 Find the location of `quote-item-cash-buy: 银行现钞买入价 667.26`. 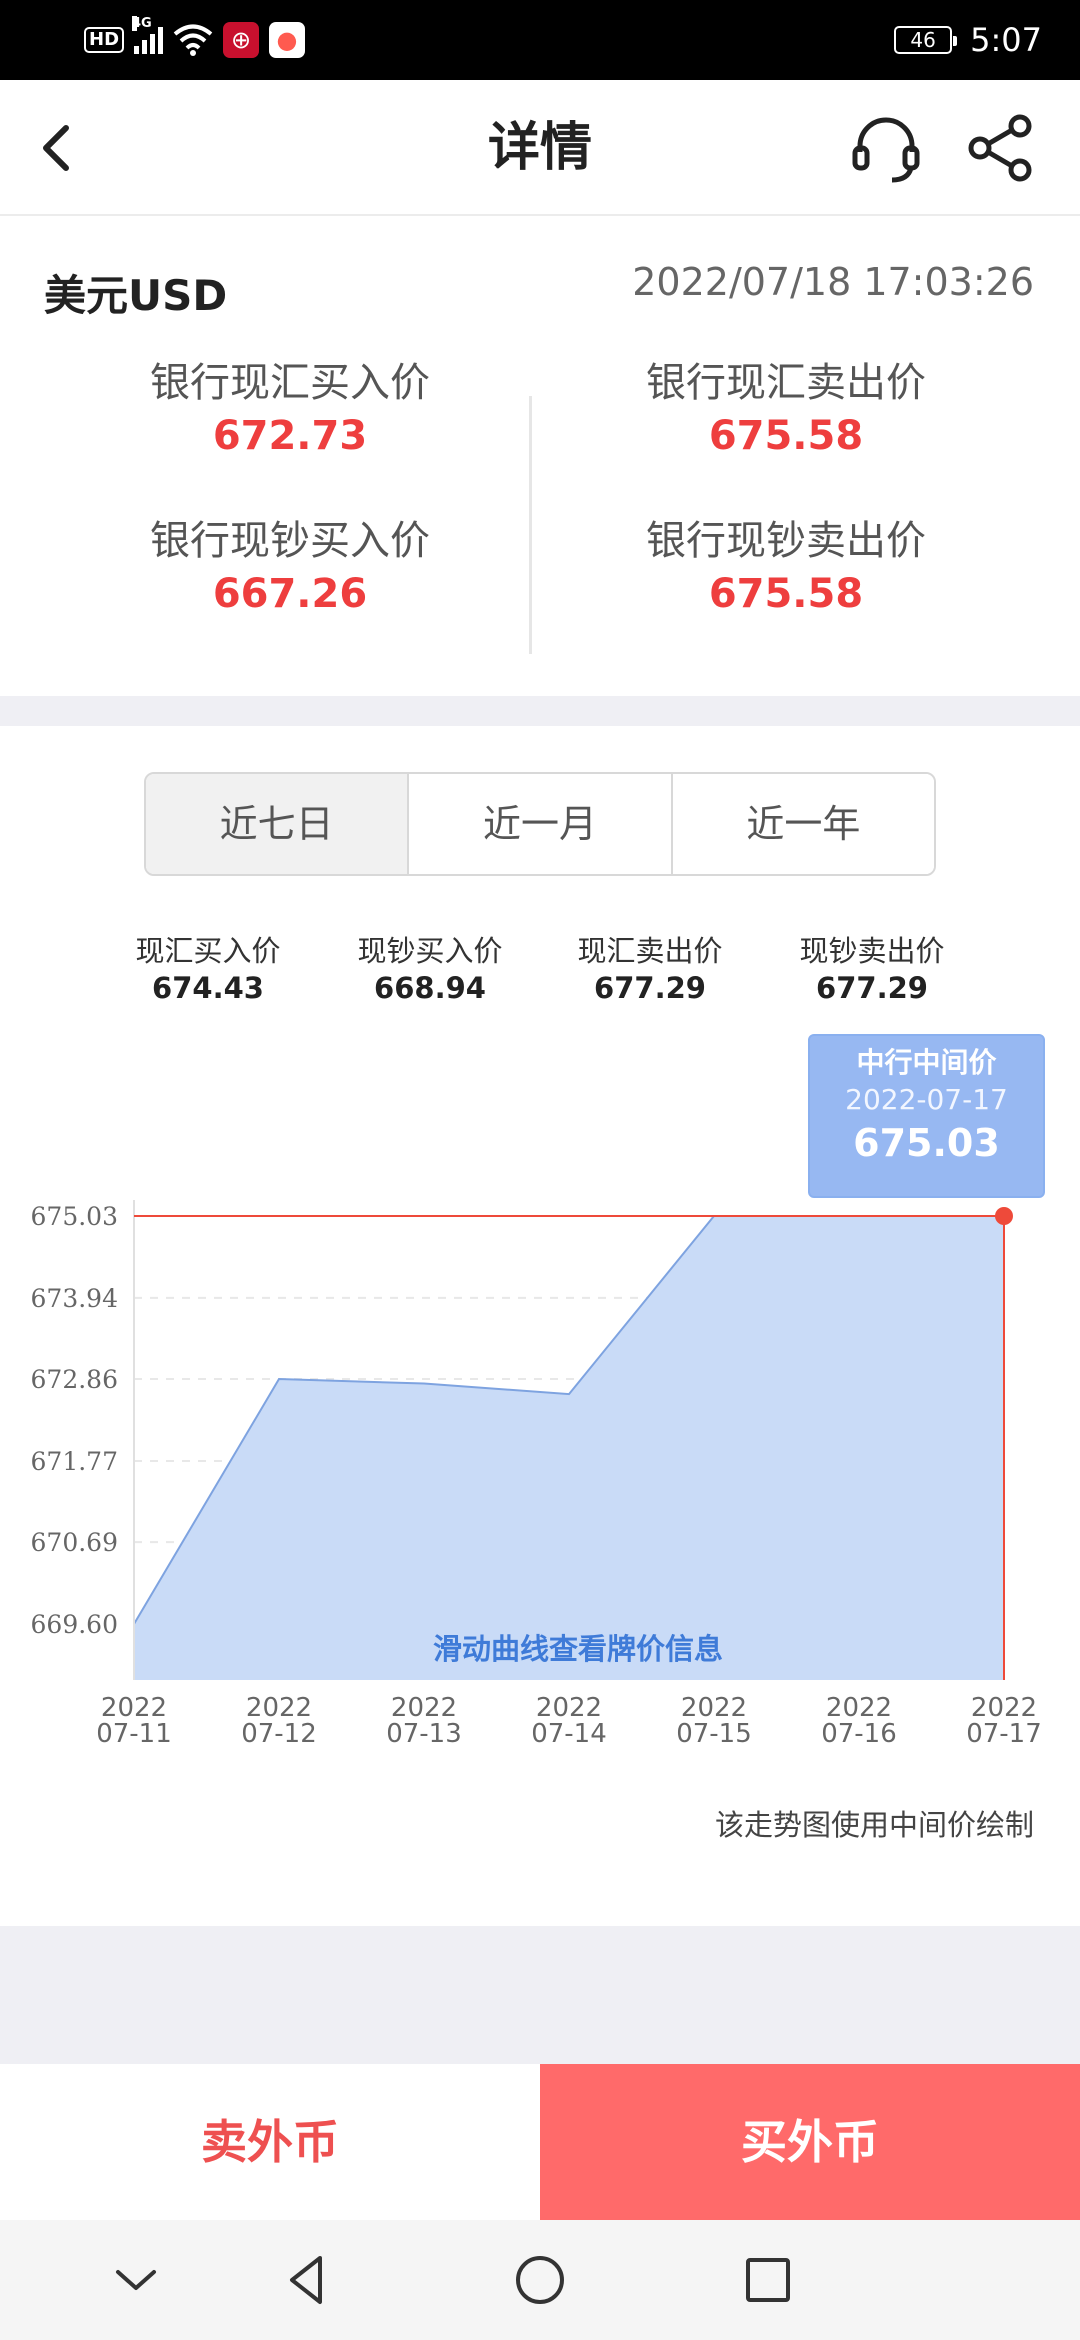

quote-item-cash-buy: 银行现钞买入价 667.26 is located at coordinates (290, 569).